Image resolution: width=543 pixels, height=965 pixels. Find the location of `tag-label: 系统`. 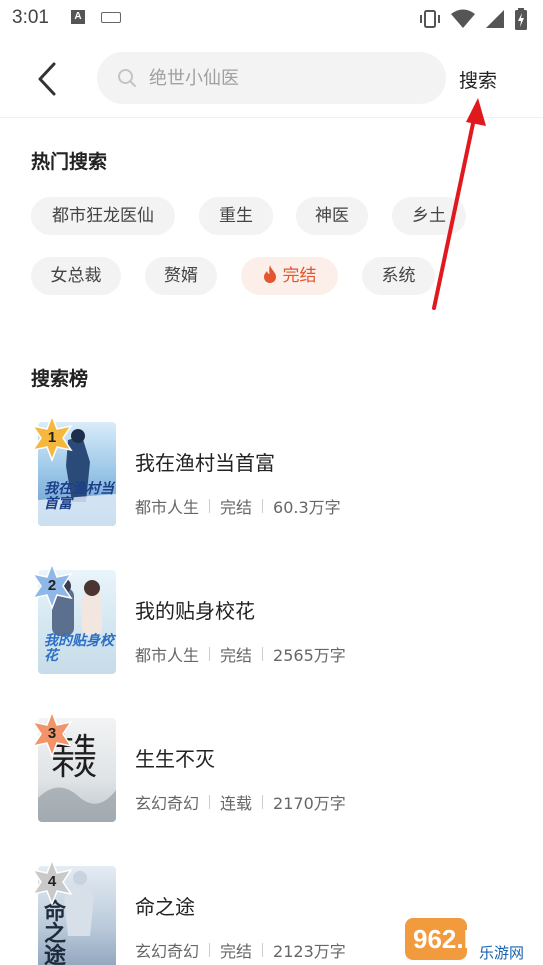

tag-label: 系统 is located at coordinates (398, 276).